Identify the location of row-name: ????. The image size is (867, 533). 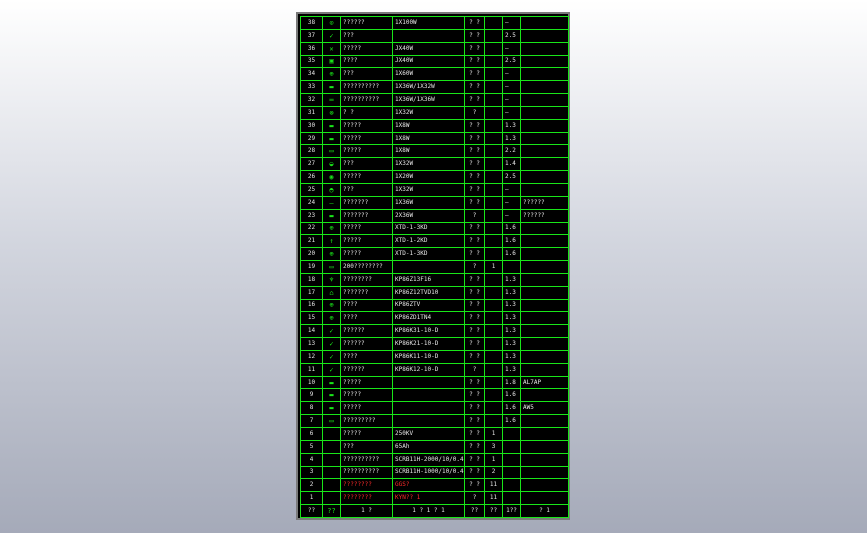
(366, 305).